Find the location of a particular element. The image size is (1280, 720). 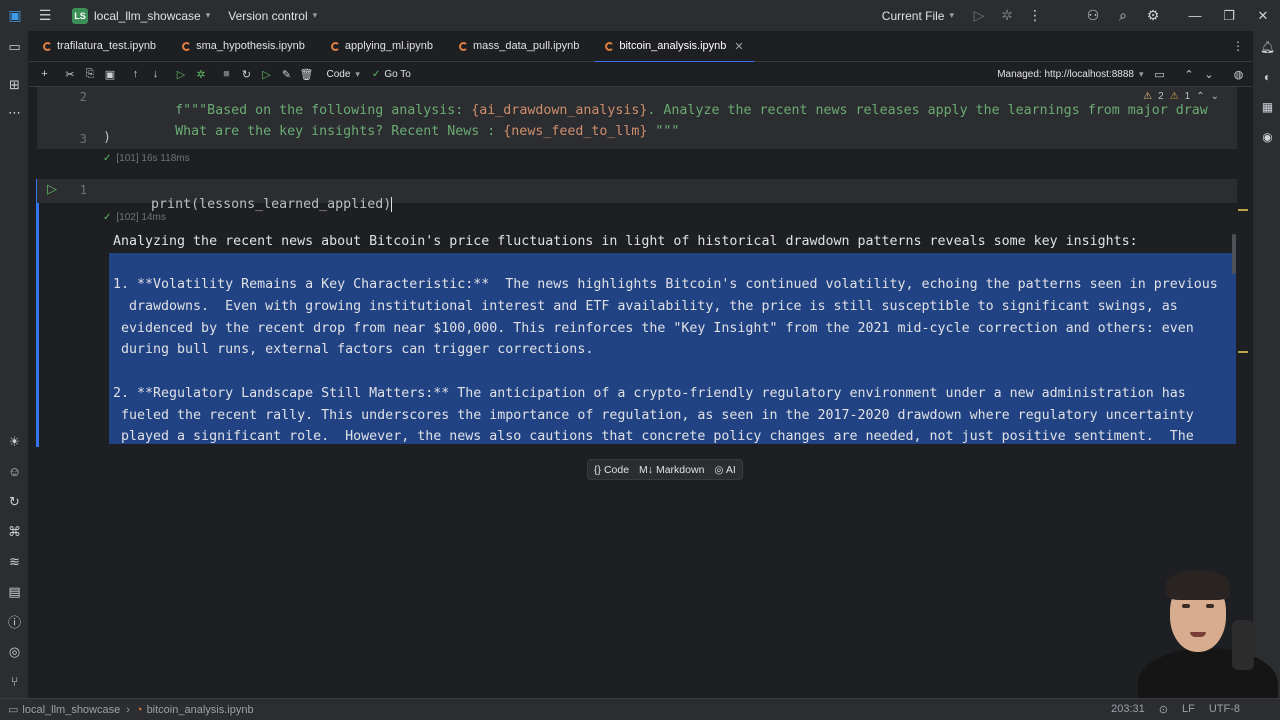

chevron-down-icon: ⌄ is located at coordinates (1215, 96).